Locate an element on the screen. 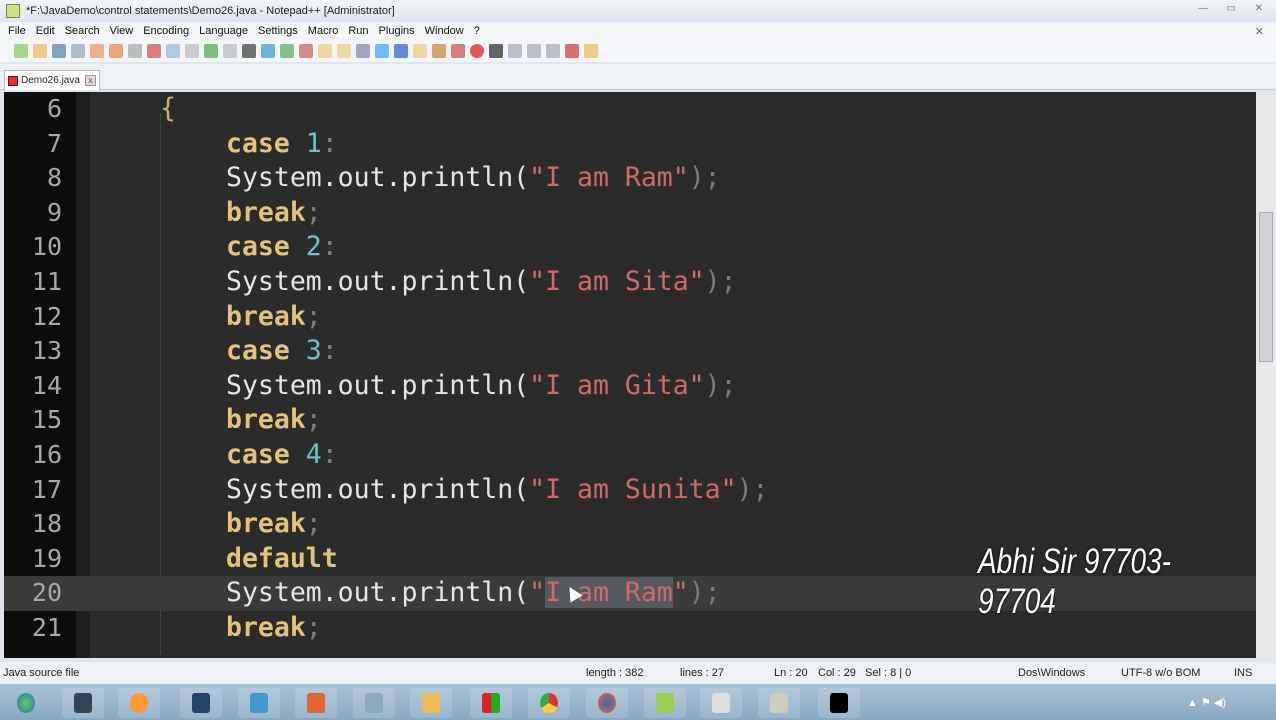 This screenshot has width=1276, height=720. zoom-in-icon is located at coordinates (287, 51).